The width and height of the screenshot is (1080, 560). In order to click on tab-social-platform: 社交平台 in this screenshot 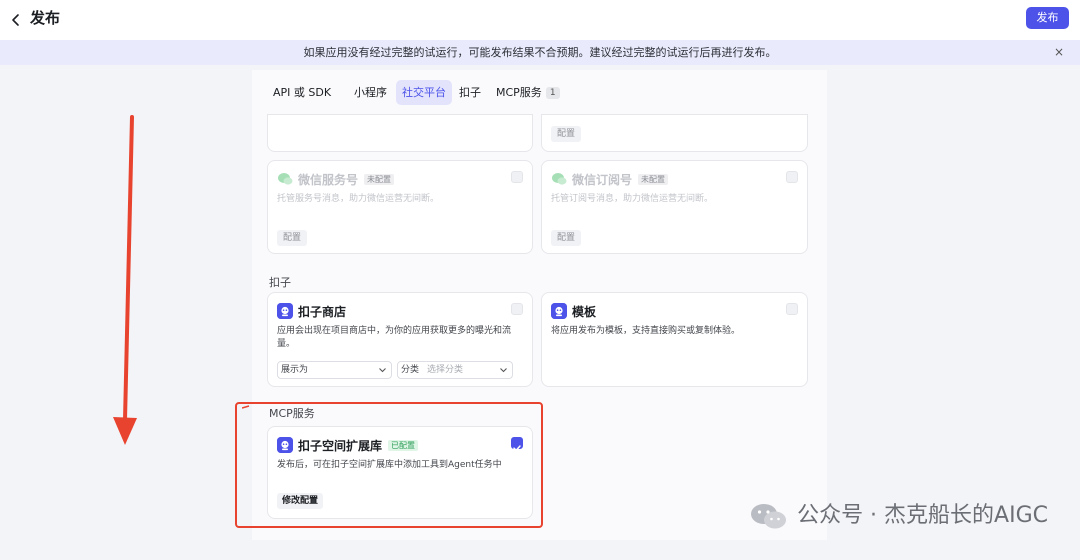, I will do `click(424, 92)`.